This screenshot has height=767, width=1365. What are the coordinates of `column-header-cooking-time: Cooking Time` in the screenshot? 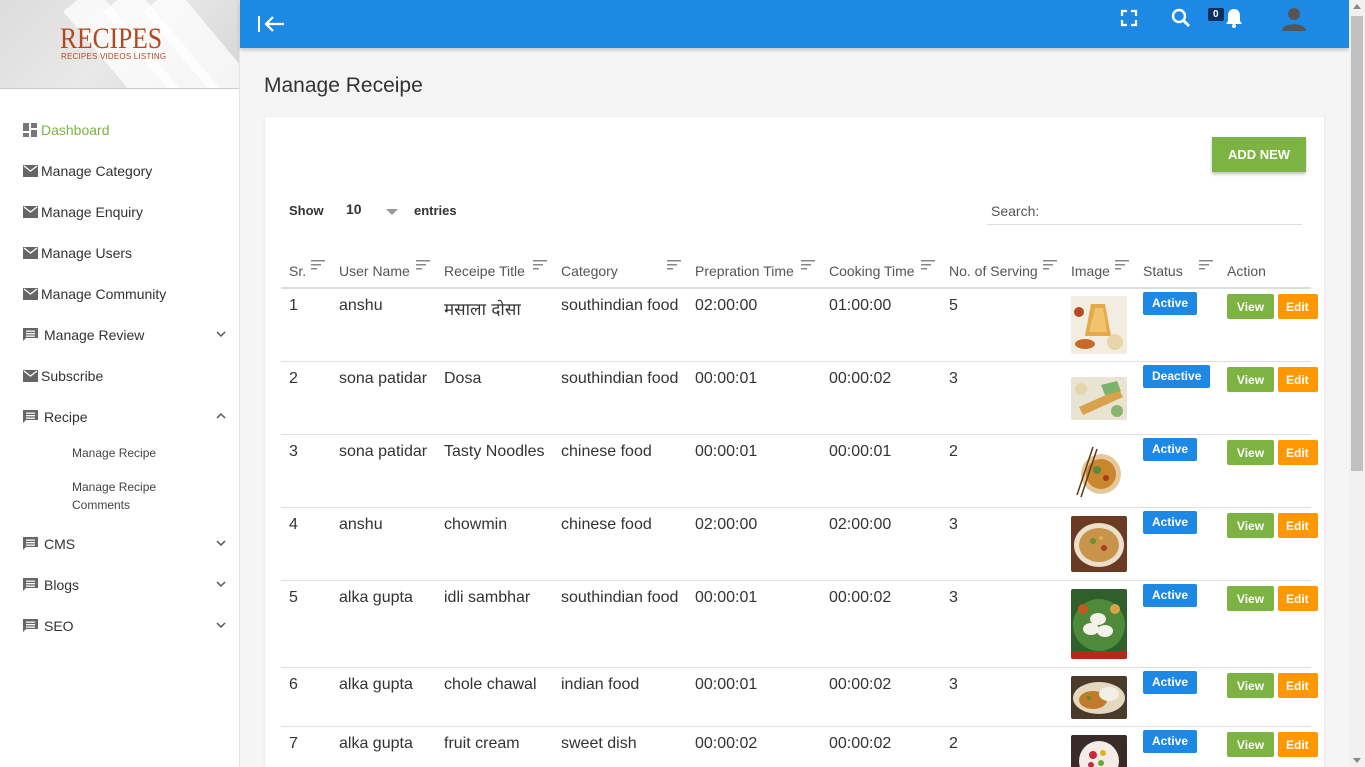 It's located at (872, 271).